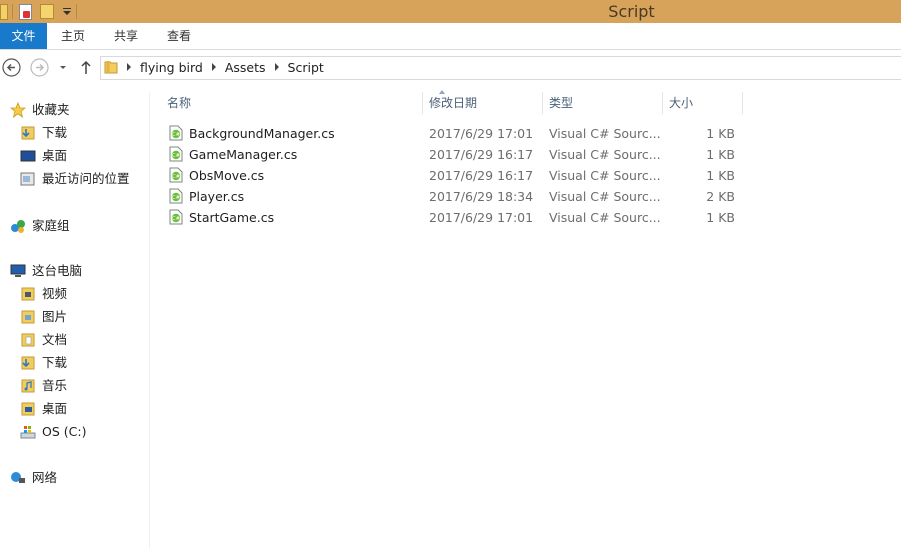 This screenshot has height=549, width=901. What do you see at coordinates (57, 270) in the screenshot?
I see `sidebar-item-label: 这台电脑` at bounding box center [57, 270].